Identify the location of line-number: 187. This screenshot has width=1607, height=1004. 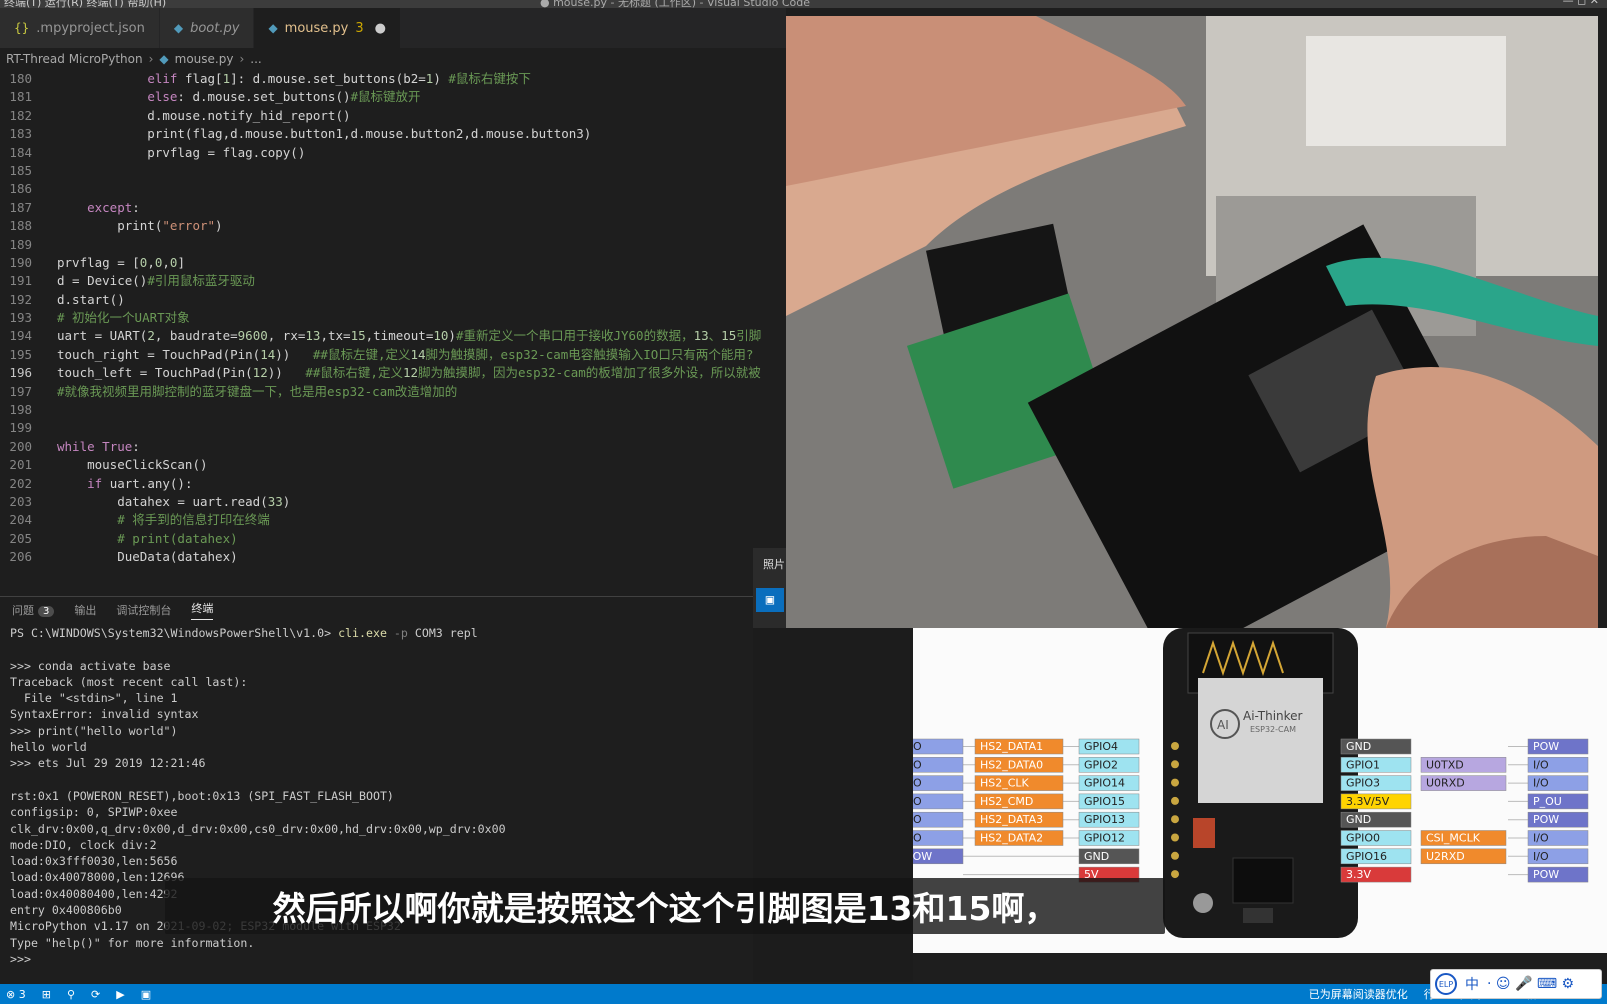
(20, 207).